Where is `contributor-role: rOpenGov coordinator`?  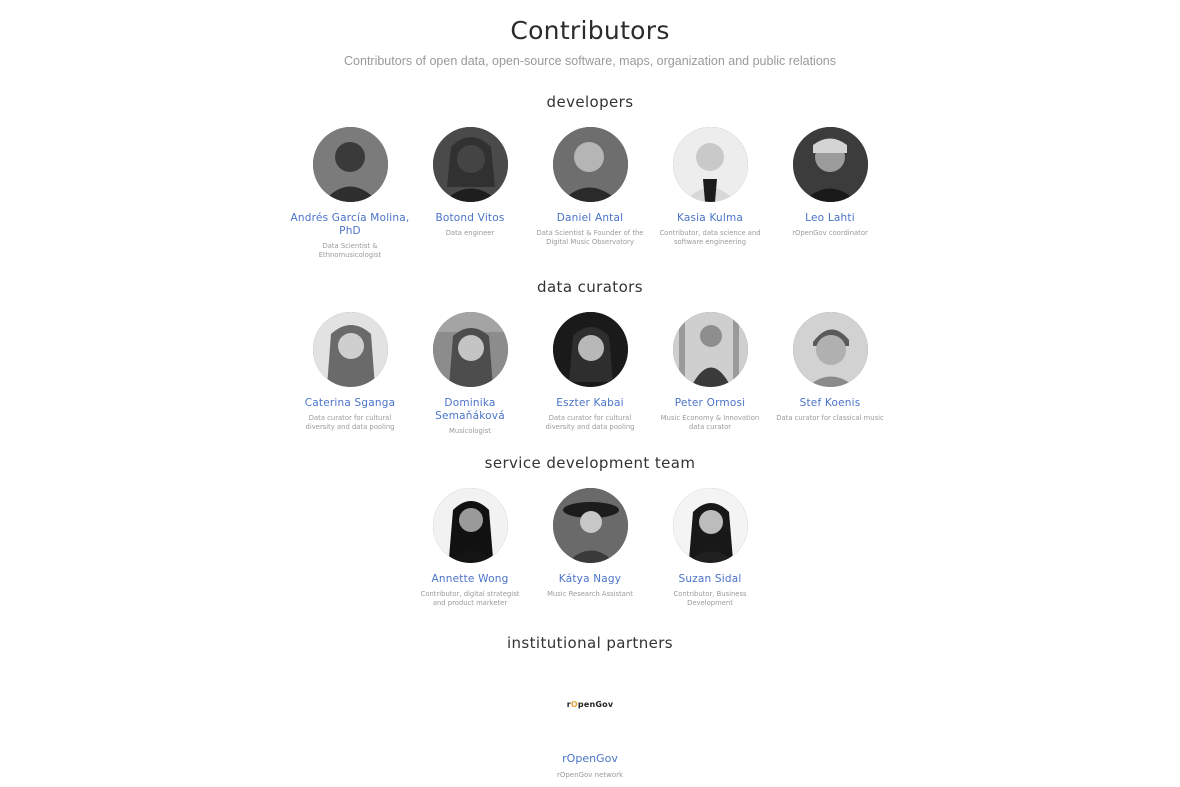 contributor-role: rOpenGov coordinator is located at coordinates (830, 233).